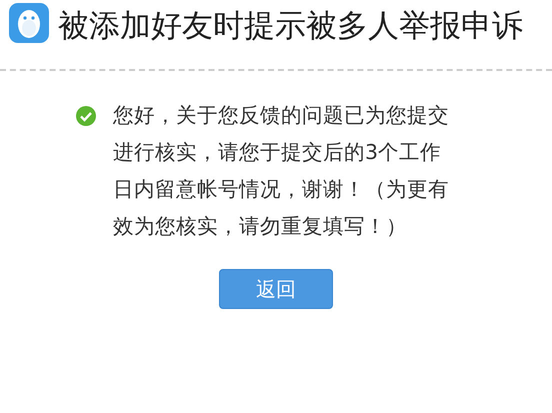 The height and width of the screenshot is (413, 552). Describe the element at coordinates (29, 23) in the screenshot. I see `penguin-icon` at that location.